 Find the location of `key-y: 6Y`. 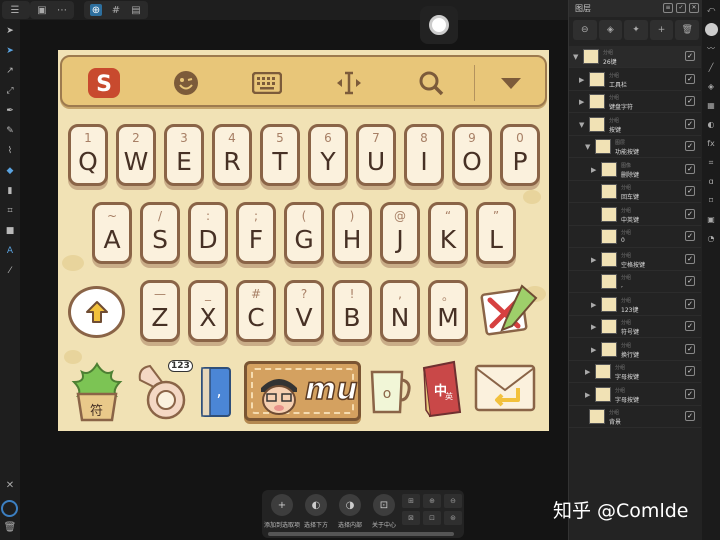

key-y: 6Y is located at coordinates (328, 155).